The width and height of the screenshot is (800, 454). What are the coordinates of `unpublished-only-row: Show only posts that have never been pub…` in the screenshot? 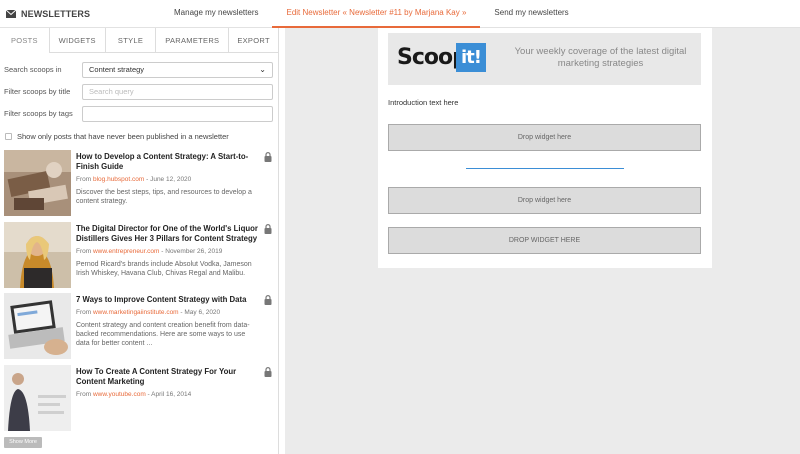 It's located at (117, 136).